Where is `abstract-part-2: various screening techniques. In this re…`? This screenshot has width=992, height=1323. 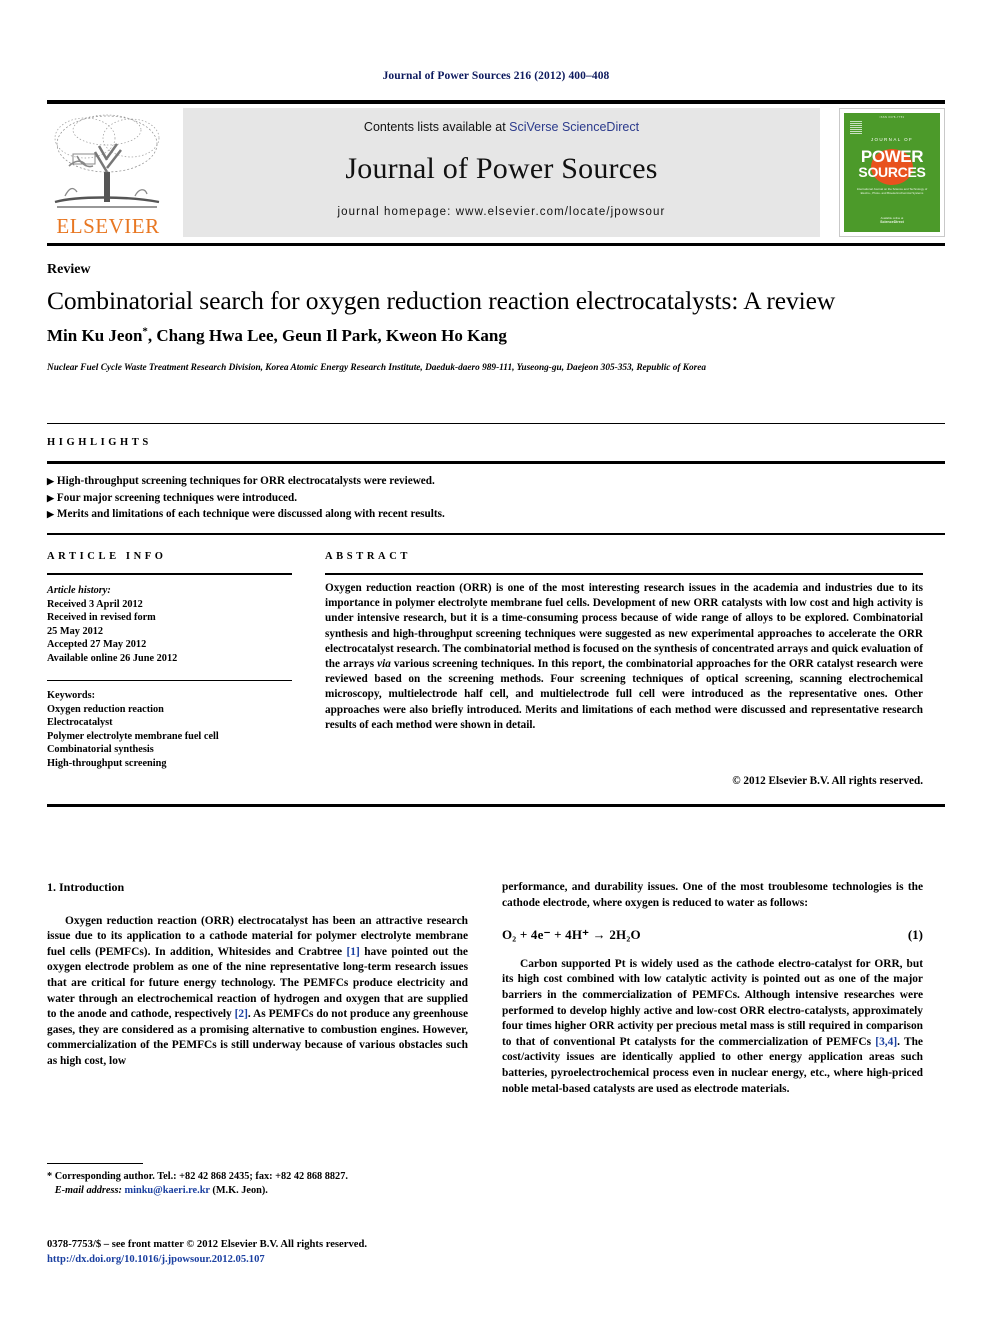 abstract-part-2: various screening techniques. In this re… is located at coordinates (624, 694).